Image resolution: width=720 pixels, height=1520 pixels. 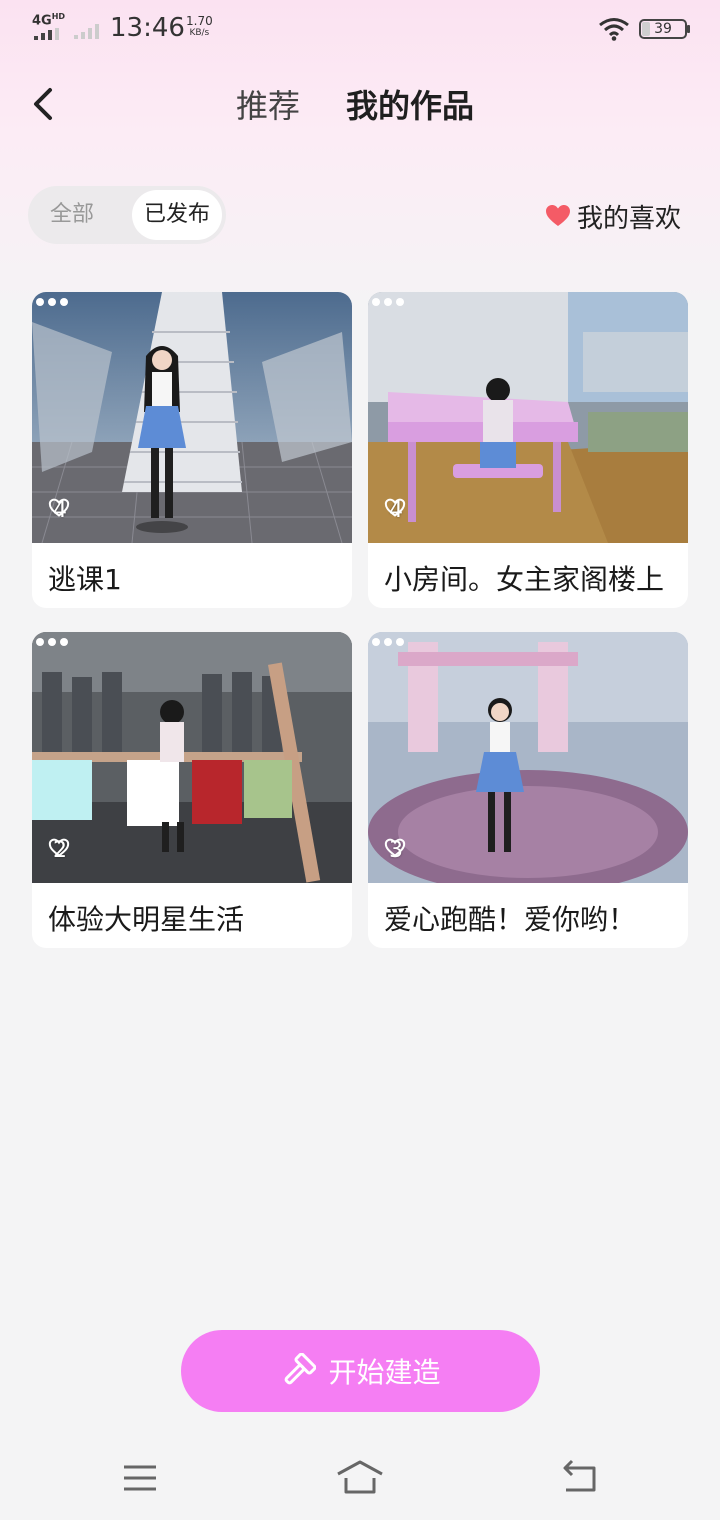 I want to click on battery-cap, so click(x=688, y=29).